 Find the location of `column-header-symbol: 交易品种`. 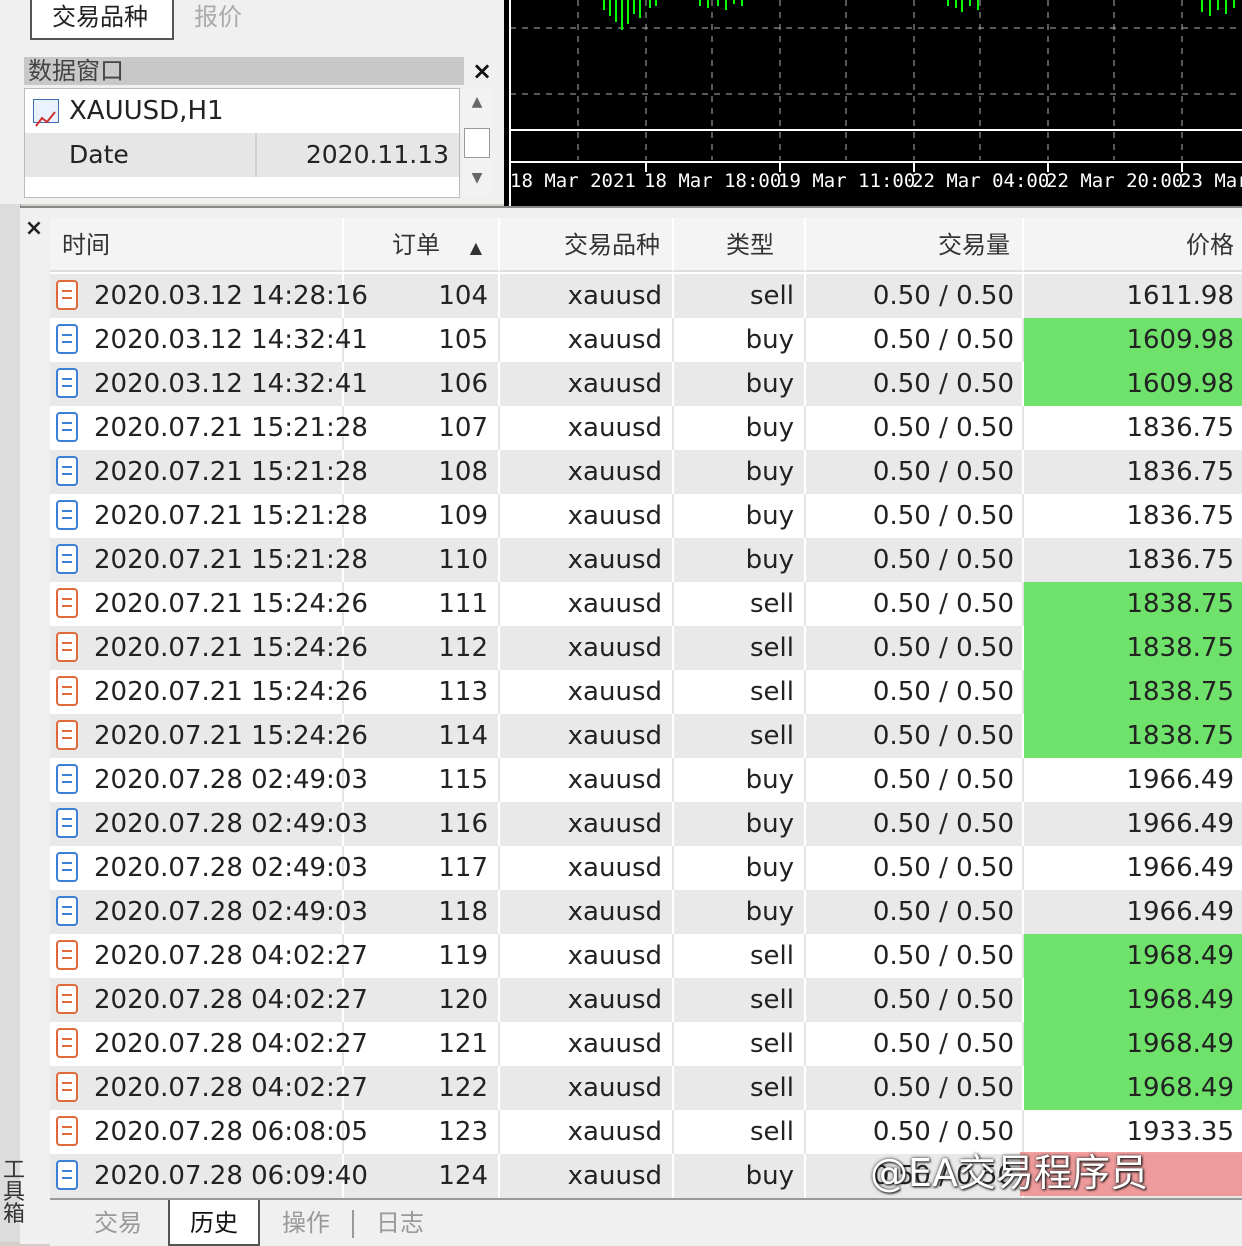

column-header-symbol: 交易品种 is located at coordinates (587, 245).